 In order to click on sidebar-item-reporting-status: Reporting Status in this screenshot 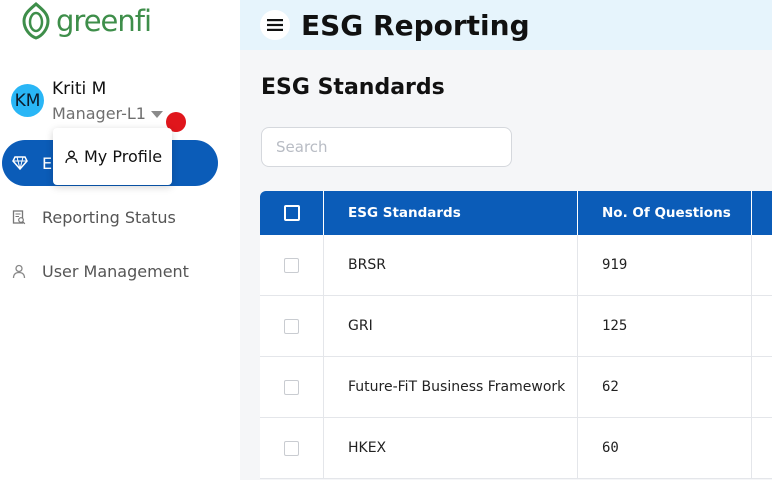, I will do `click(94, 217)`.